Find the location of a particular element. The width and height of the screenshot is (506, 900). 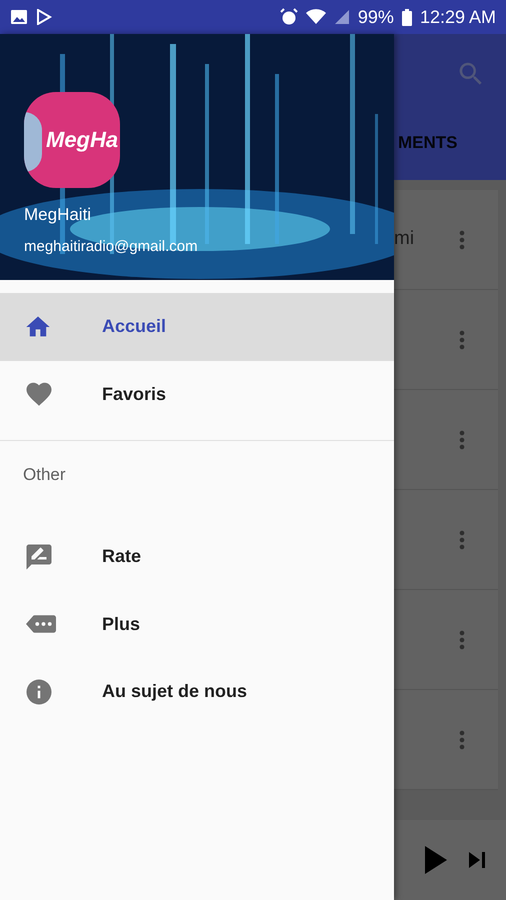

rate-review-icon is located at coordinates (39, 557).